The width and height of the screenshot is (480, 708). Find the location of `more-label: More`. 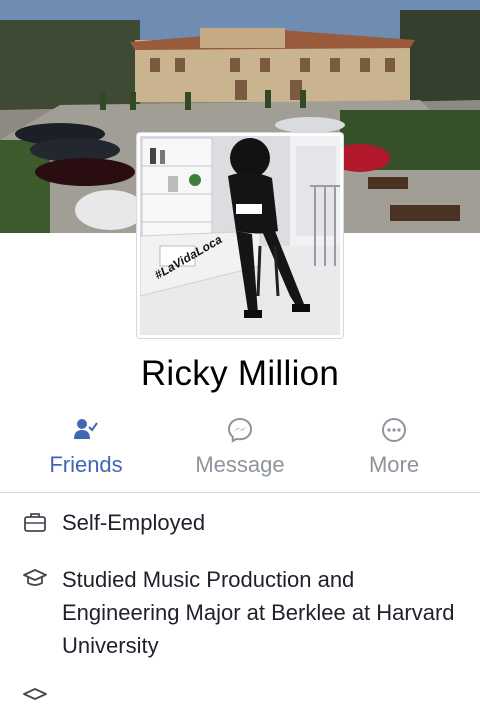

more-label: More is located at coordinates (394, 464).